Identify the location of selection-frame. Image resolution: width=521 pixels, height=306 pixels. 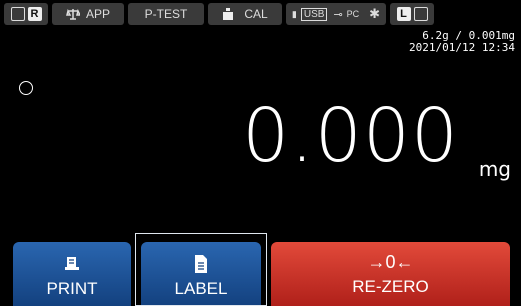
(201, 269).